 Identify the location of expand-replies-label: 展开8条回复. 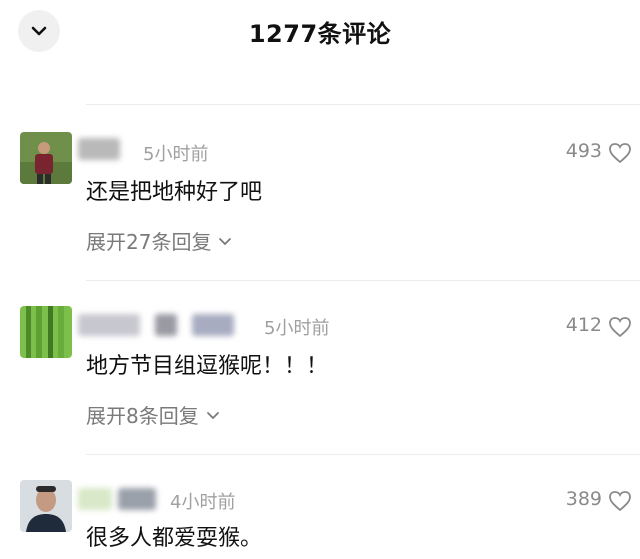
(142, 416).